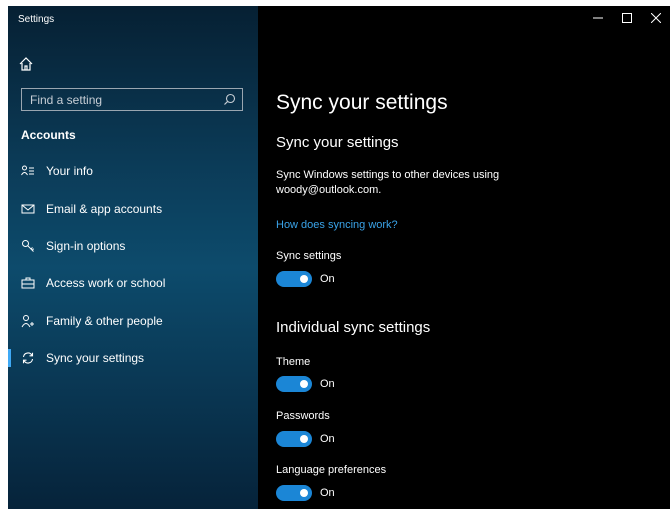 The image size is (670, 509). What do you see at coordinates (36, 19) in the screenshot?
I see `app-title: Settings` at bounding box center [36, 19].